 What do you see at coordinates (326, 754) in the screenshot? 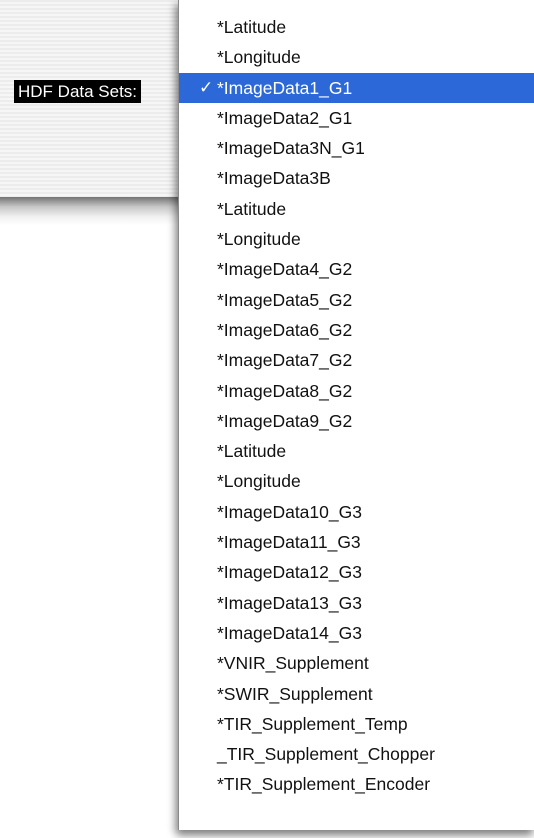
I see `menu-item-label: _TIR_Supplement_Chopper` at bounding box center [326, 754].